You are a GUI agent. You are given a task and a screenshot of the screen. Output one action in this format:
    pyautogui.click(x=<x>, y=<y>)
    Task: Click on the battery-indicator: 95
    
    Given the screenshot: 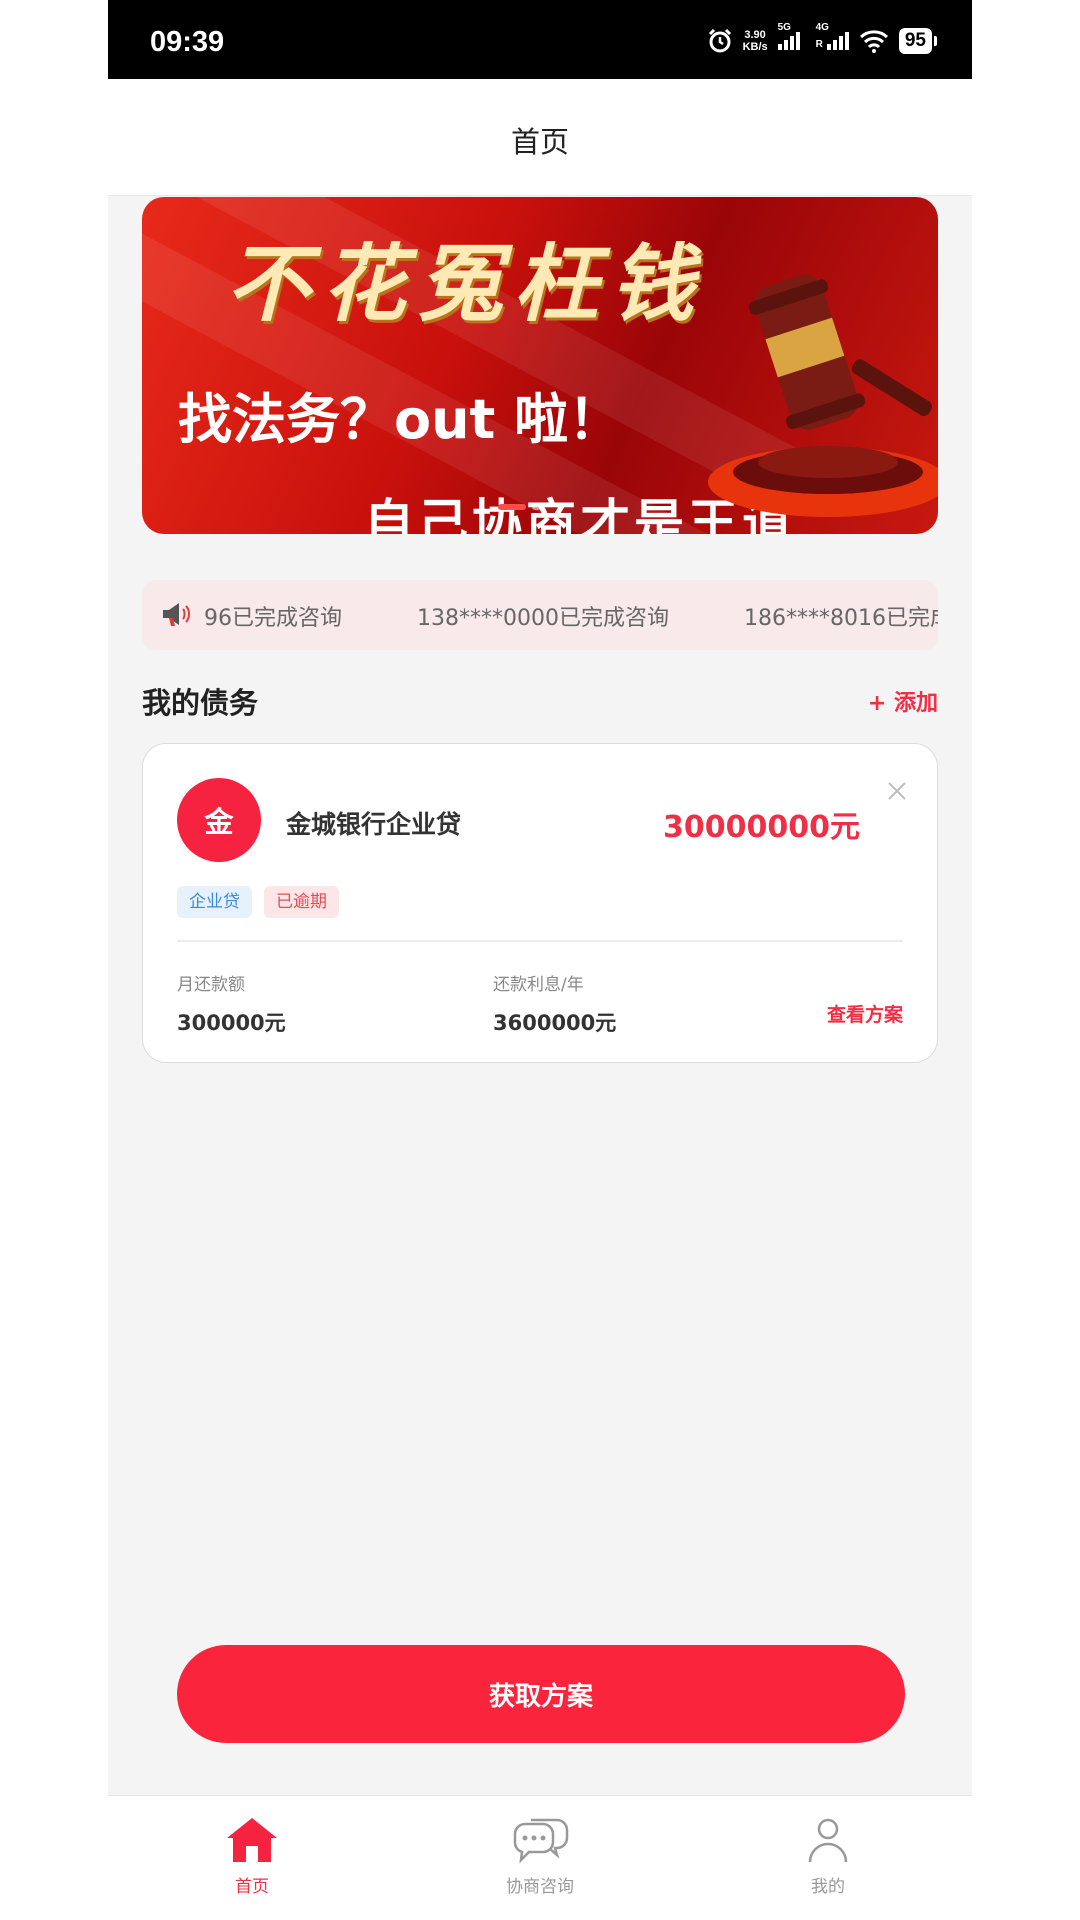 What is the action you would take?
    pyautogui.click(x=918, y=41)
    